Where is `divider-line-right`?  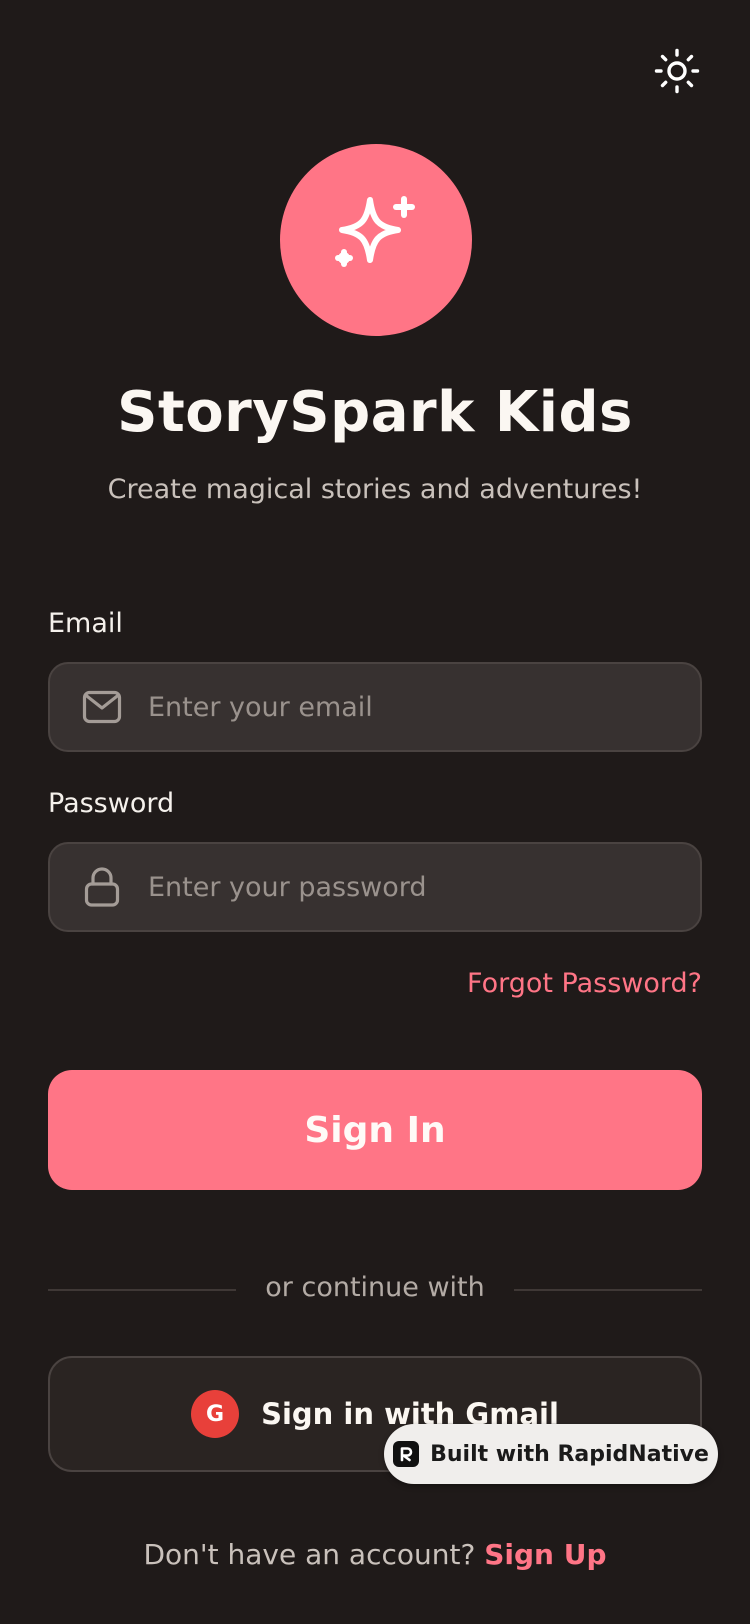
divider-line-right is located at coordinates (608, 1290).